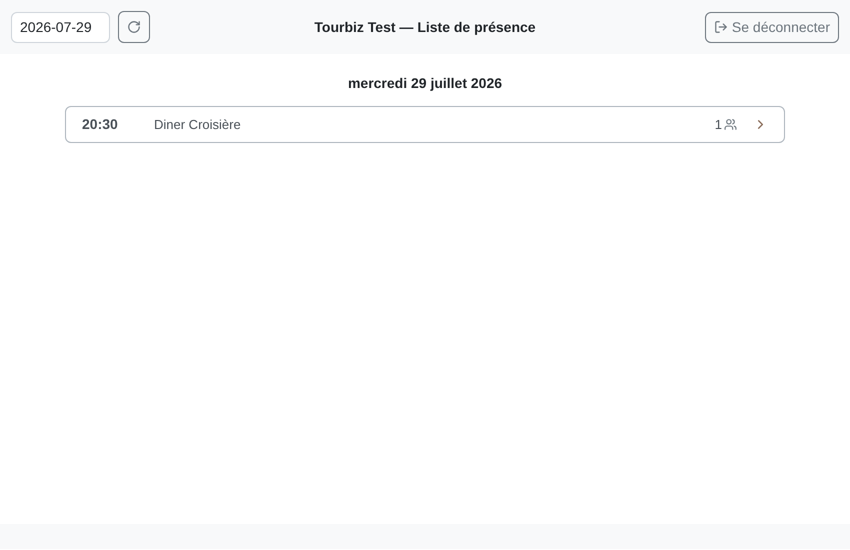 The image size is (850, 550). I want to click on day-heading: mercredi 29 juillet 2026, so click(425, 83).